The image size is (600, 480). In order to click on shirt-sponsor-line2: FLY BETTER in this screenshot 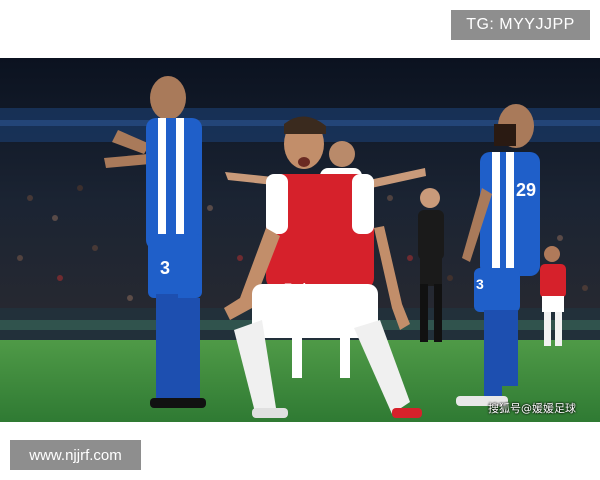, I will do `click(320, 299)`.